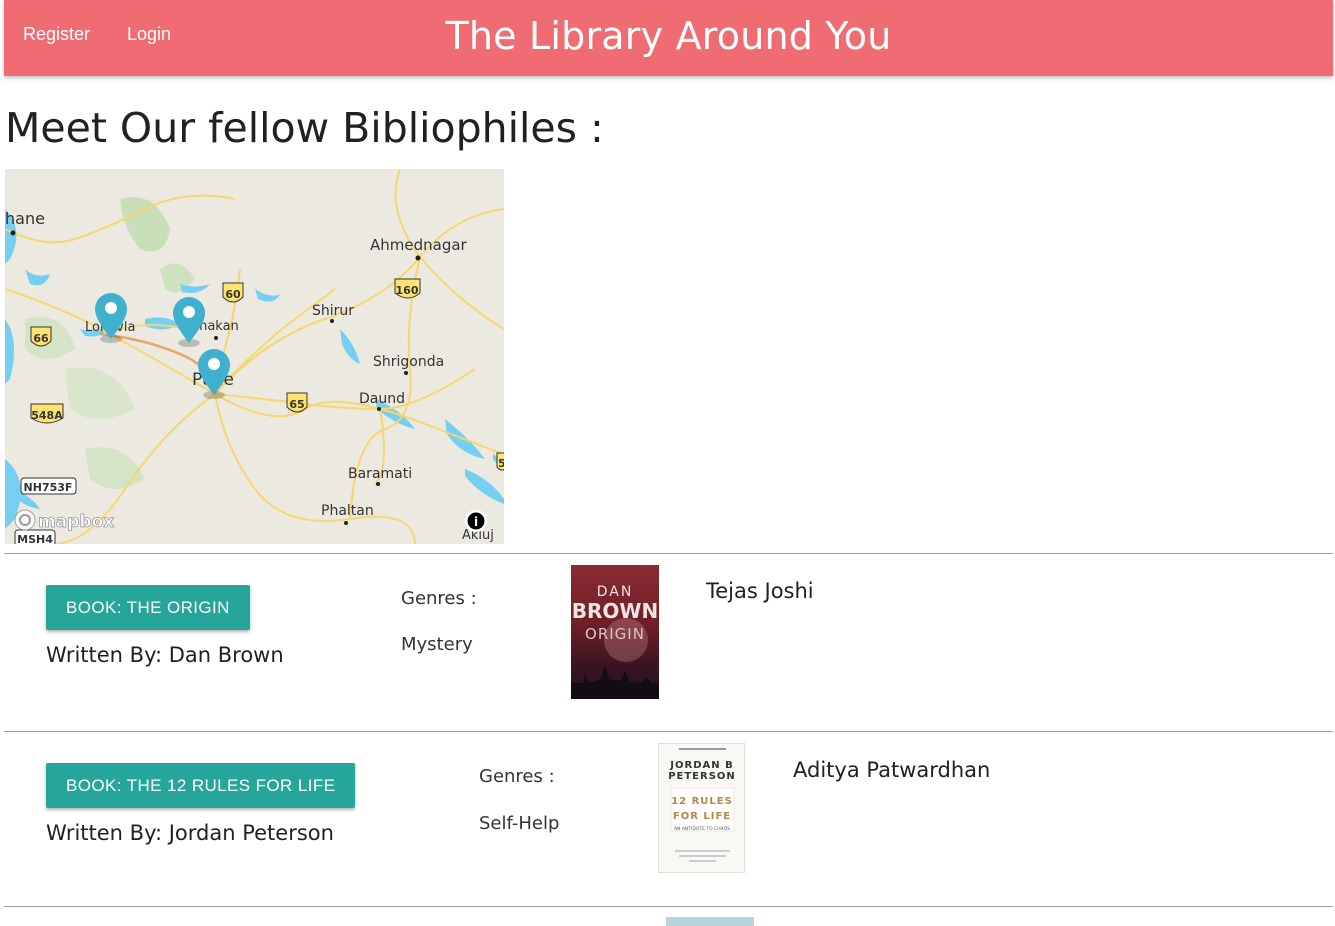 Image resolution: width=1335 pixels, height=926 pixels. Describe the element at coordinates (701, 765) in the screenshot. I see `svg-text: JORDAN B` at that location.